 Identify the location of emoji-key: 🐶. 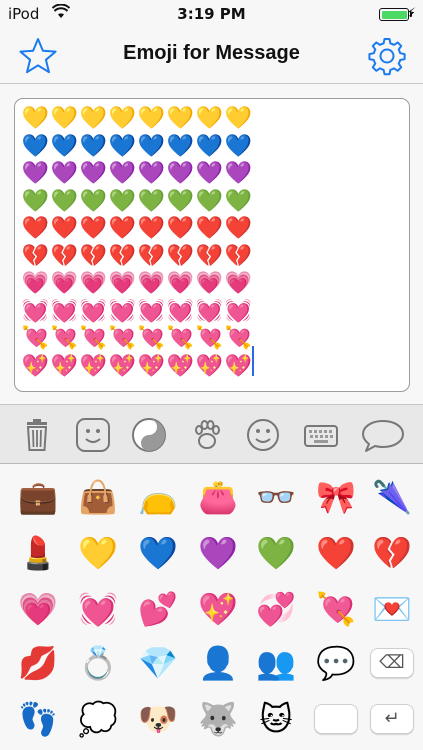
(158, 719).